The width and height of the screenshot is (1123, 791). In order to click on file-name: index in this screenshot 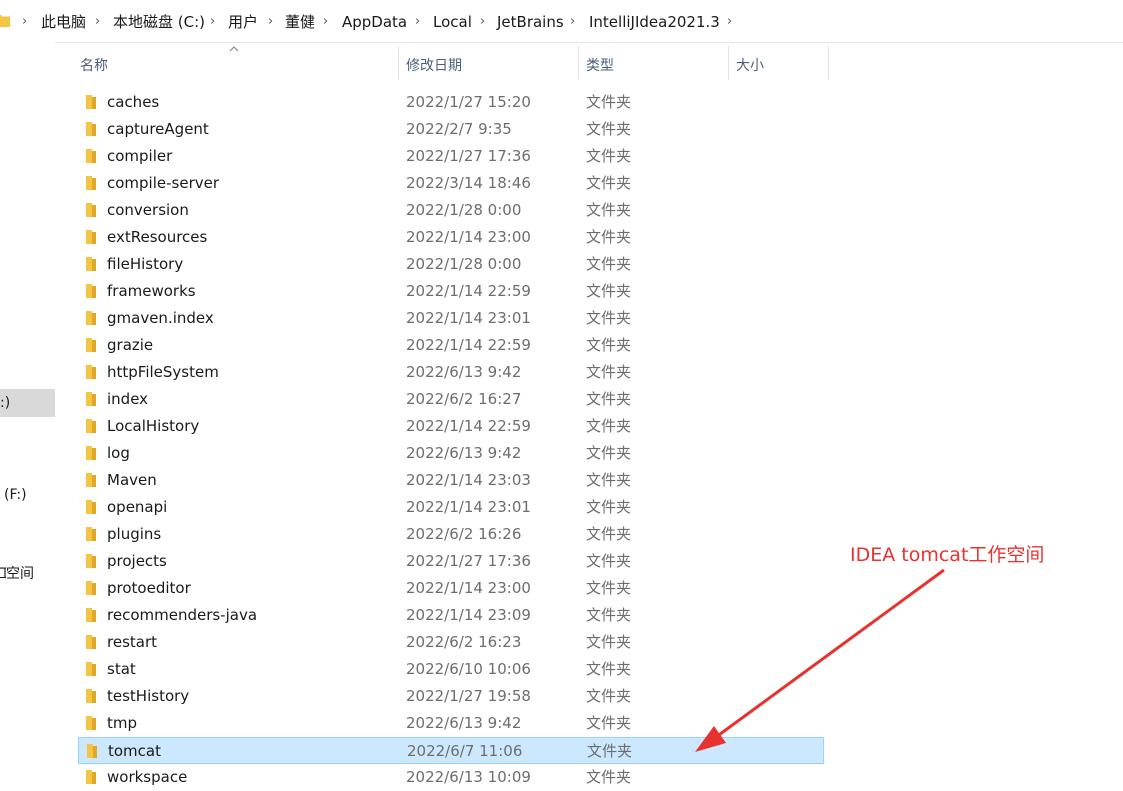, I will do `click(128, 399)`.